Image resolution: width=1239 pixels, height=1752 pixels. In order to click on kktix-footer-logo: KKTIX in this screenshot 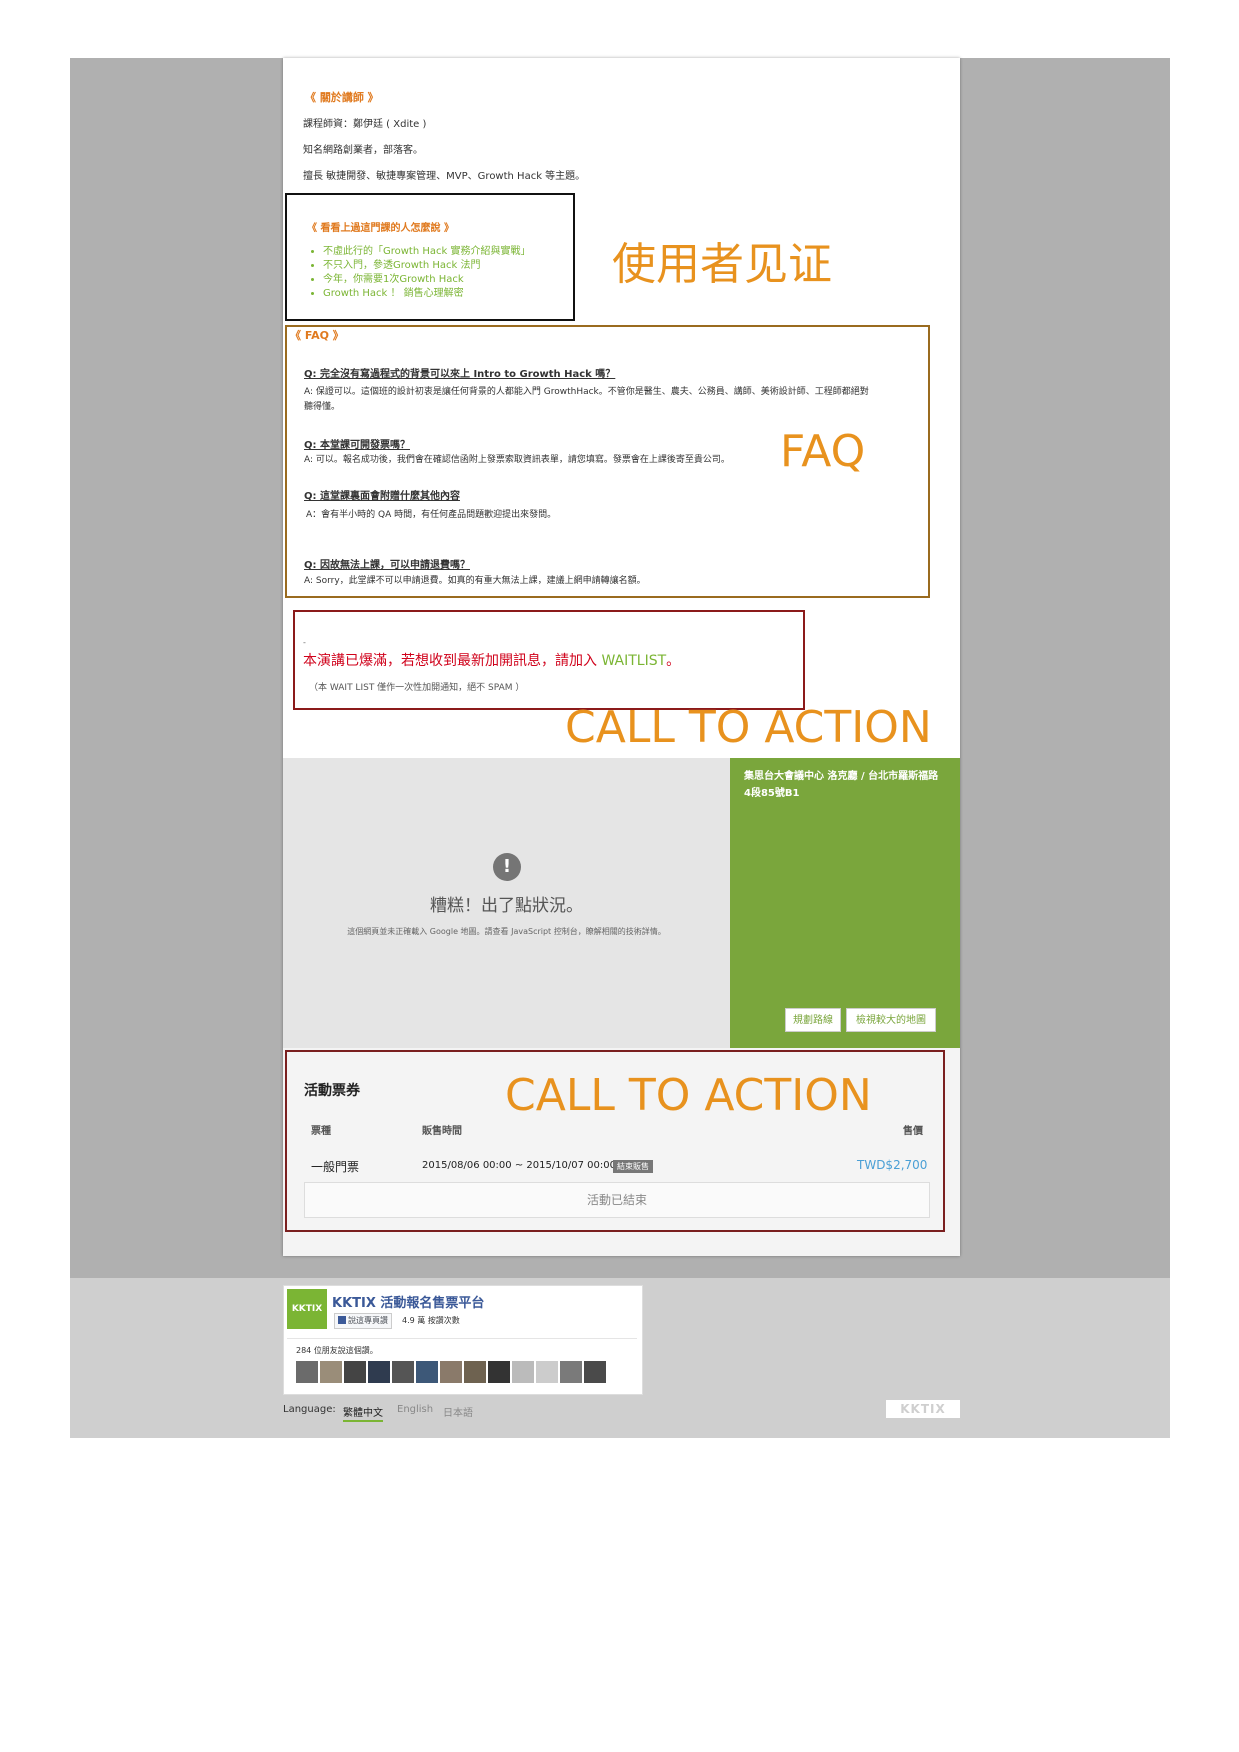, I will do `click(923, 1409)`.